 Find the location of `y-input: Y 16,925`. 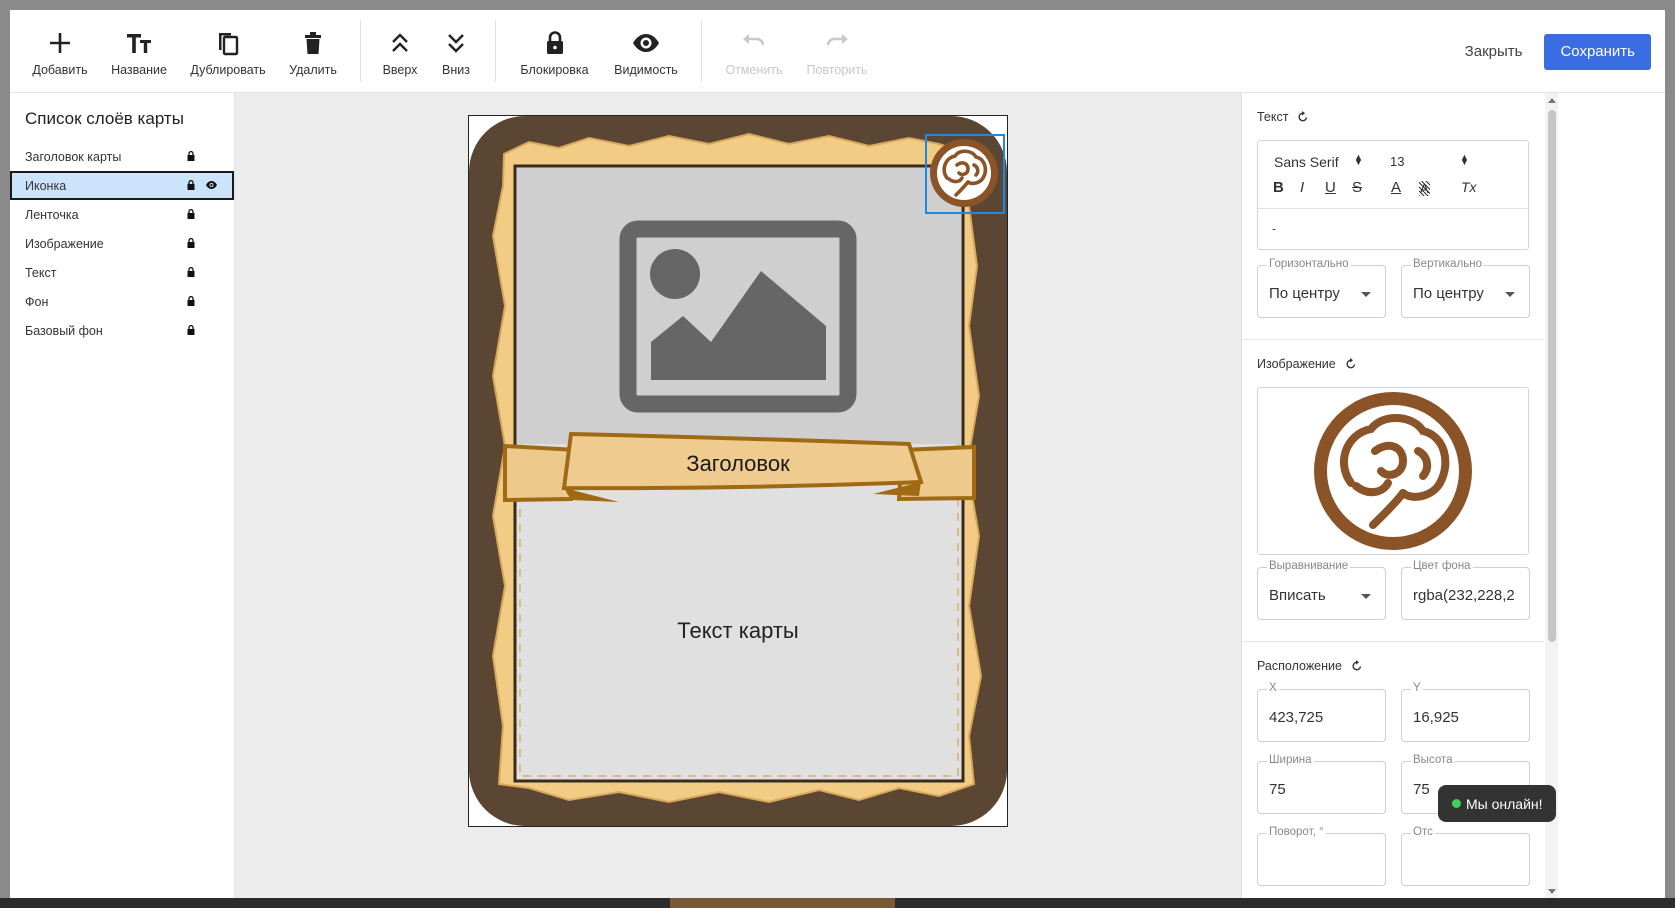

y-input: Y 16,925 is located at coordinates (1465, 712).